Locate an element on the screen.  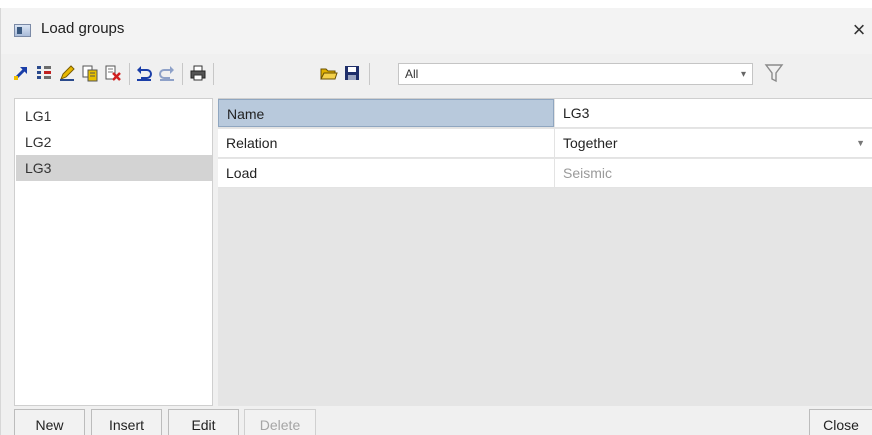
grid-icon is located at coordinates (44, 73).